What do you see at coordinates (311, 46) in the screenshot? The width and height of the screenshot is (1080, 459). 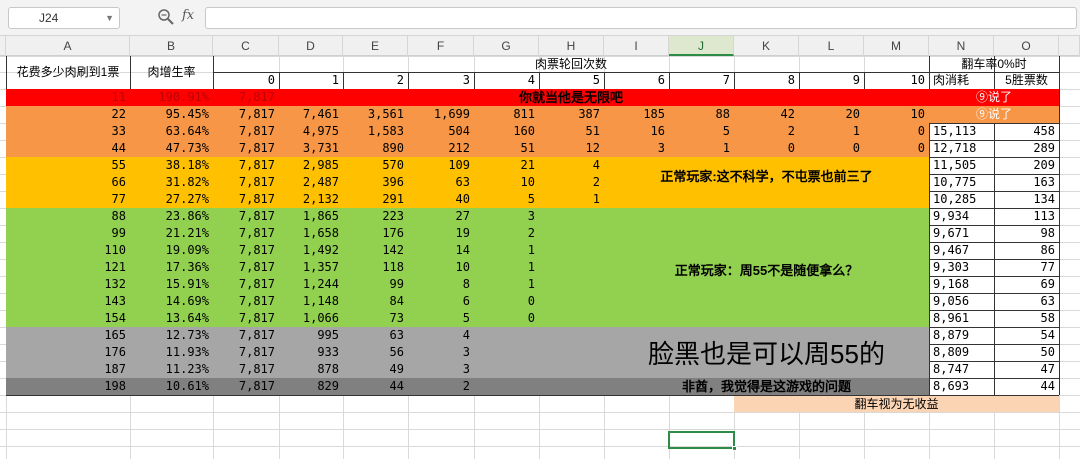 I see `column-header-d: D` at bounding box center [311, 46].